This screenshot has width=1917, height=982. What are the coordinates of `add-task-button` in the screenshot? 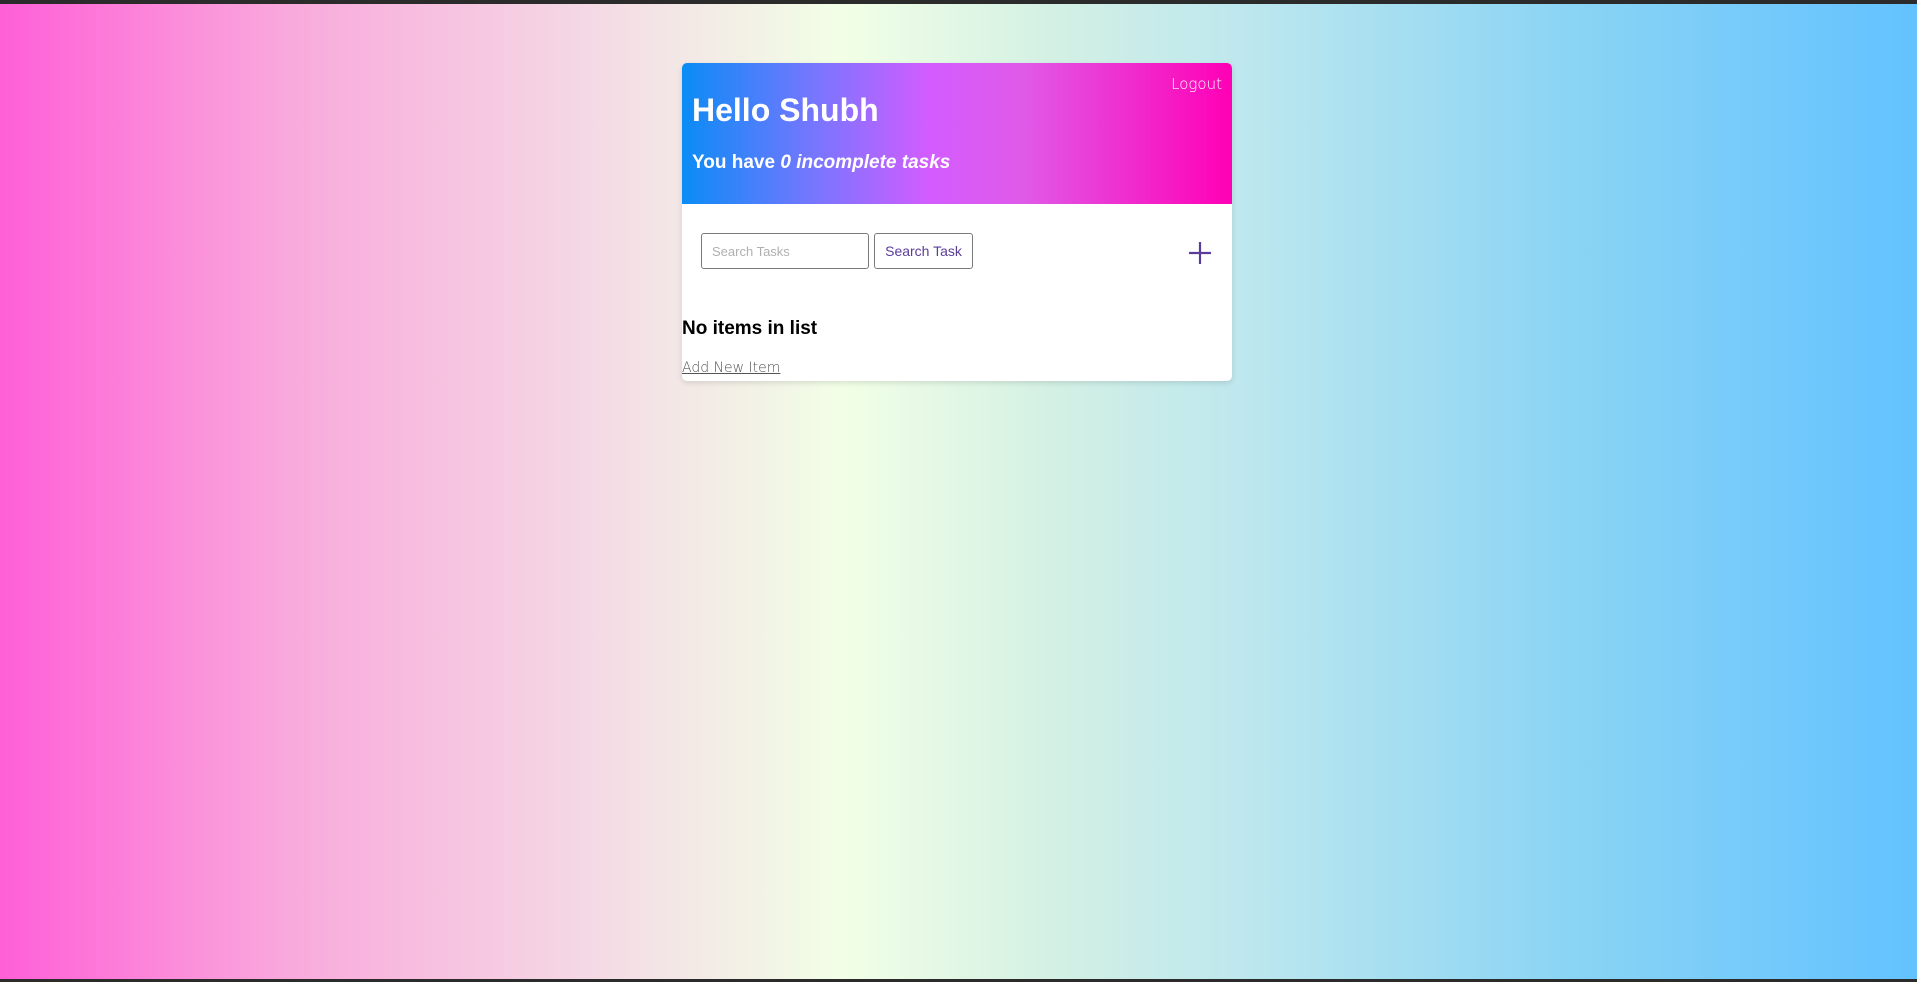 It's located at (1200, 253).